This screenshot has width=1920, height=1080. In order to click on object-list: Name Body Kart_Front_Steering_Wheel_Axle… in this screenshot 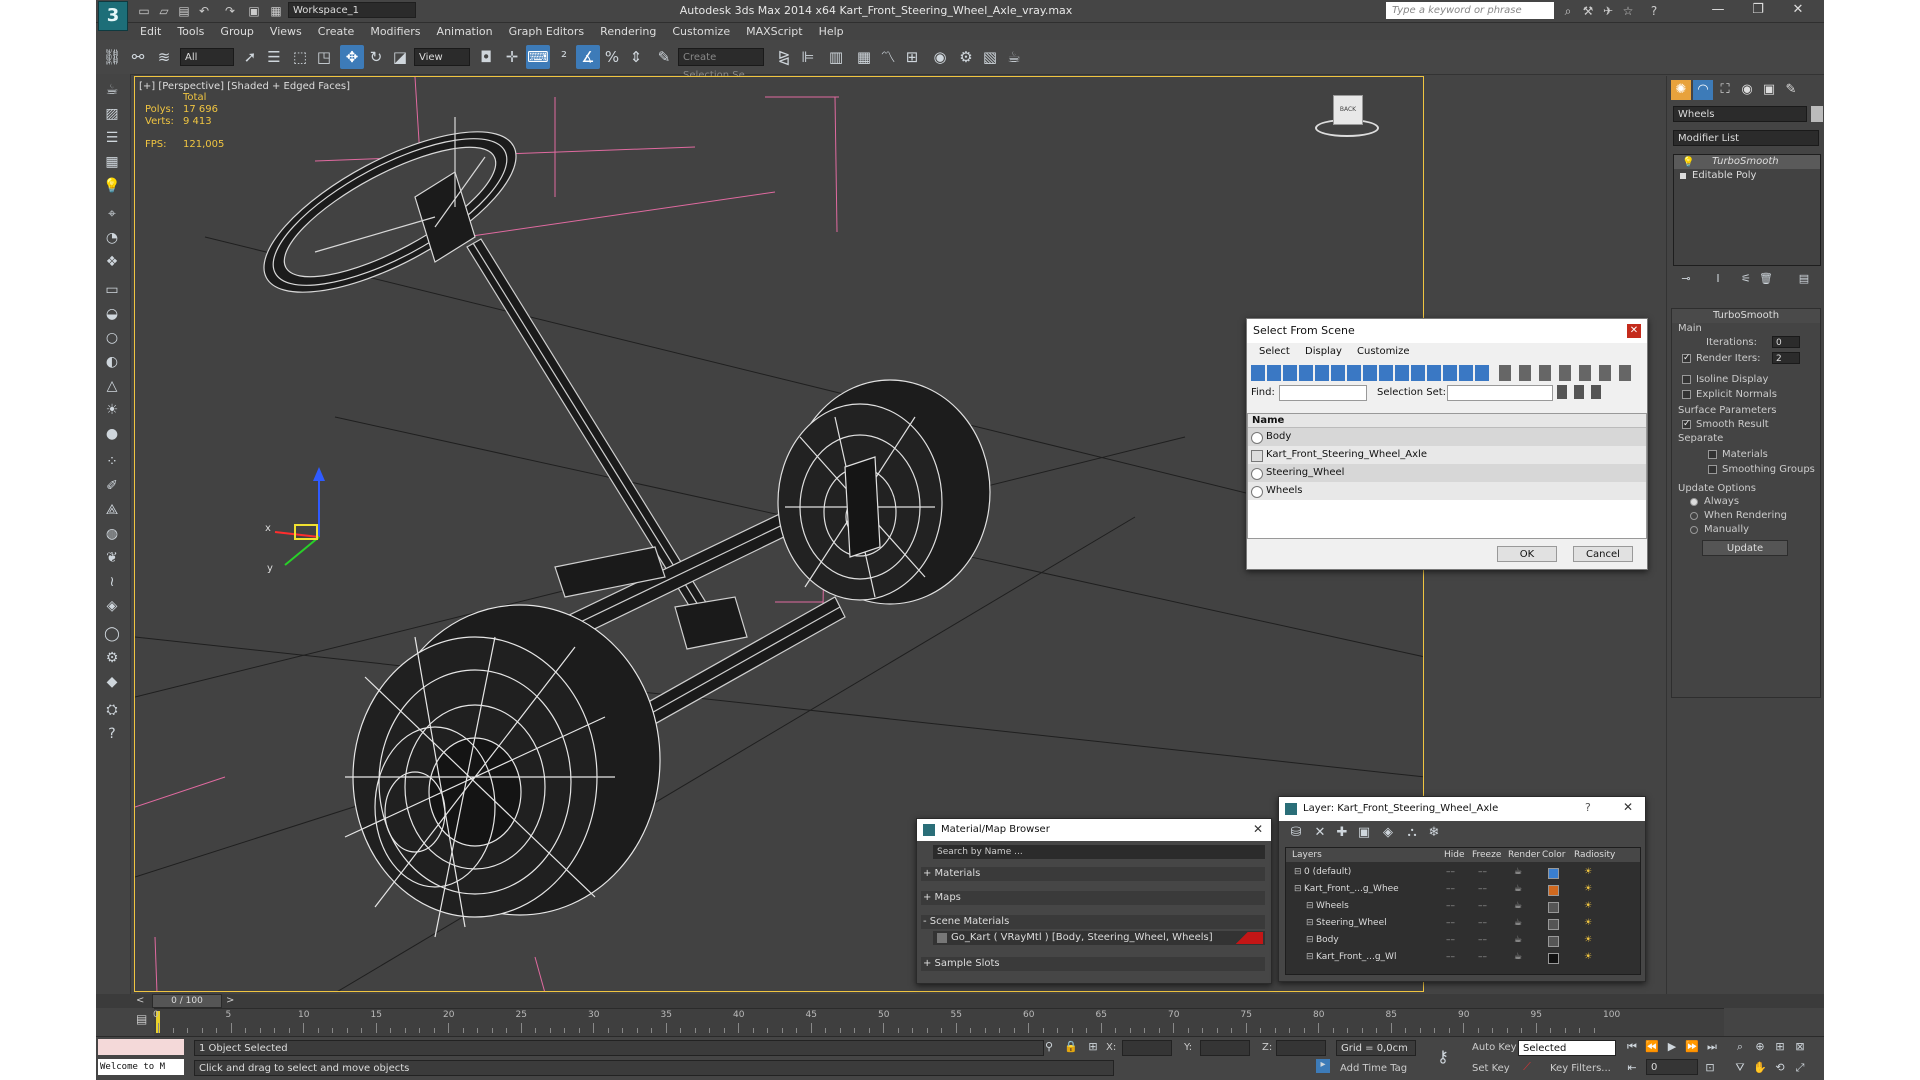, I will do `click(1447, 476)`.